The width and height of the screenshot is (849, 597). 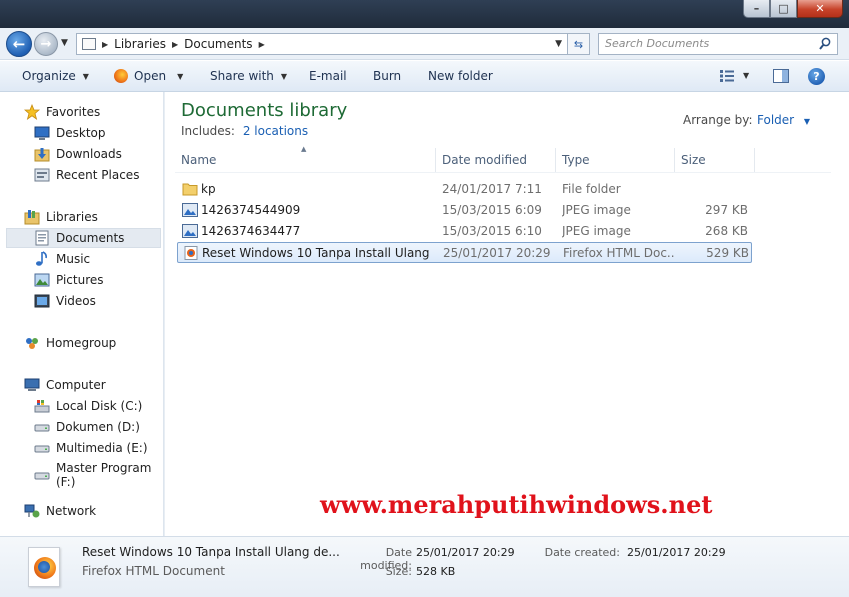 I want to click on nav-item-music: Music, so click(x=62, y=259).